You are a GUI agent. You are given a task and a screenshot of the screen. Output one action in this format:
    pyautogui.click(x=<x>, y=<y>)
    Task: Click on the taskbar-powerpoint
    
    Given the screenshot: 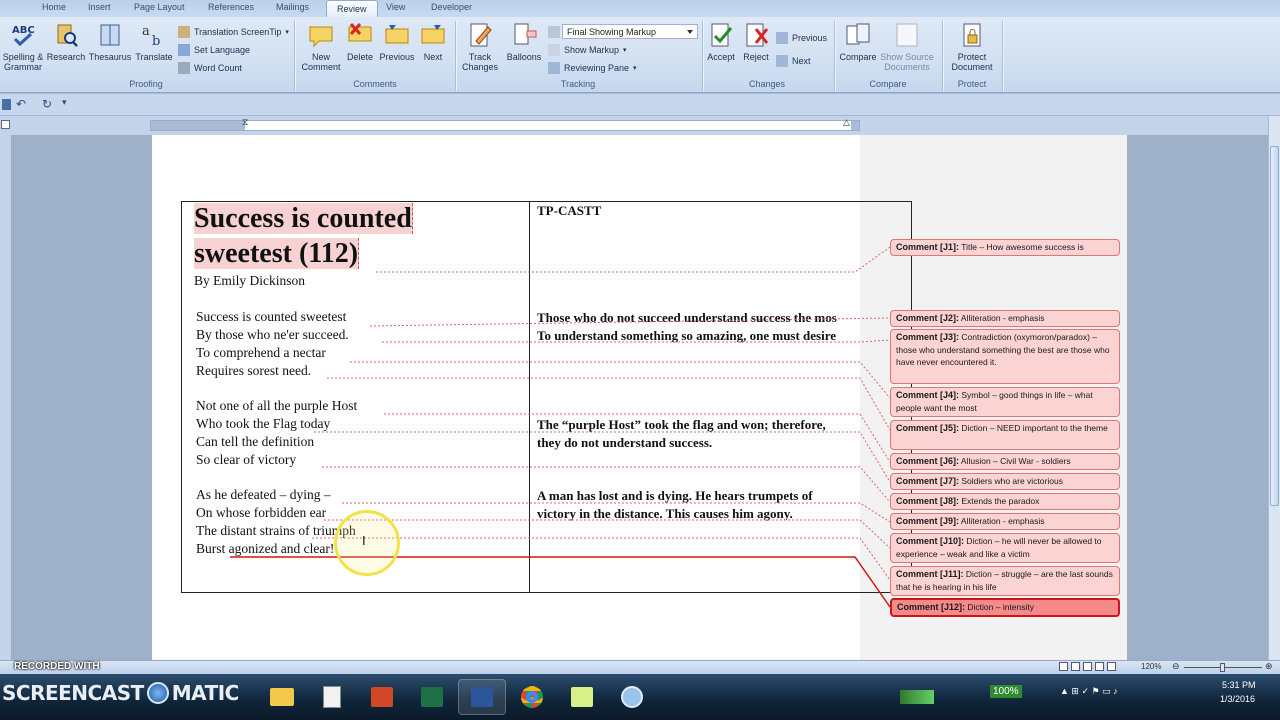 What is the action you would take?
    pyautogui.click(x=382, y=697)
    